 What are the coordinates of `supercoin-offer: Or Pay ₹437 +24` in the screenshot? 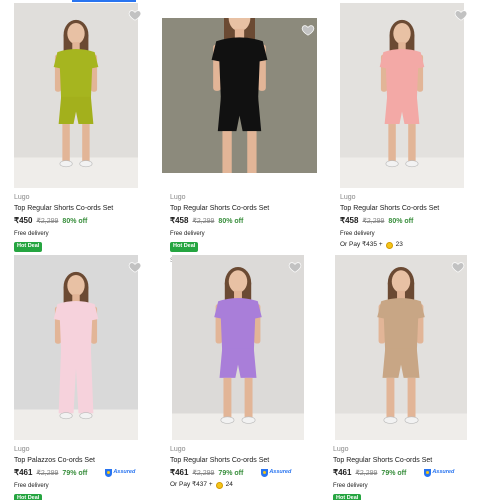 It's located at (201, 485).